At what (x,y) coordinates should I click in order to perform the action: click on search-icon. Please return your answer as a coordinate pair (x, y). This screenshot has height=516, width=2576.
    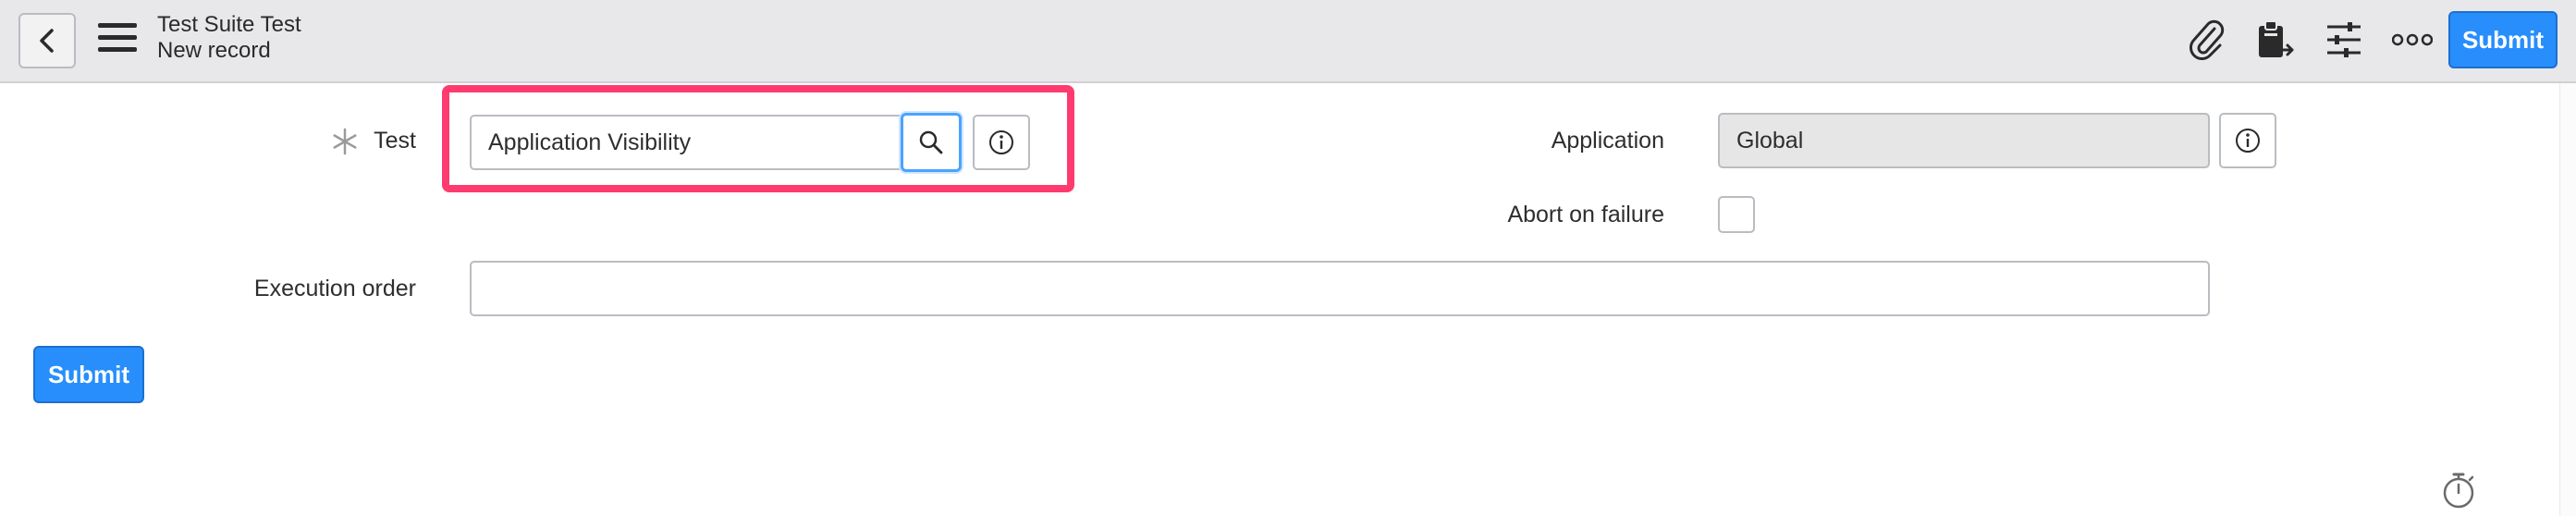
    Looking at the image, I should click on (931, 142).